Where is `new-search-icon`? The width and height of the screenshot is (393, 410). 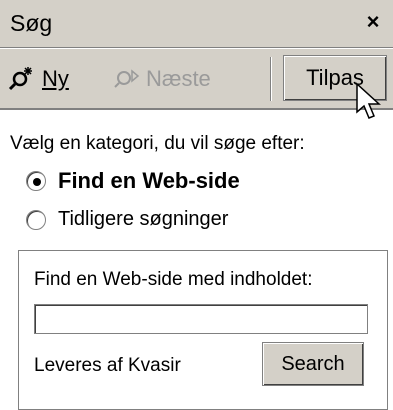 new-search-icon is located at coordinates (22, 79).